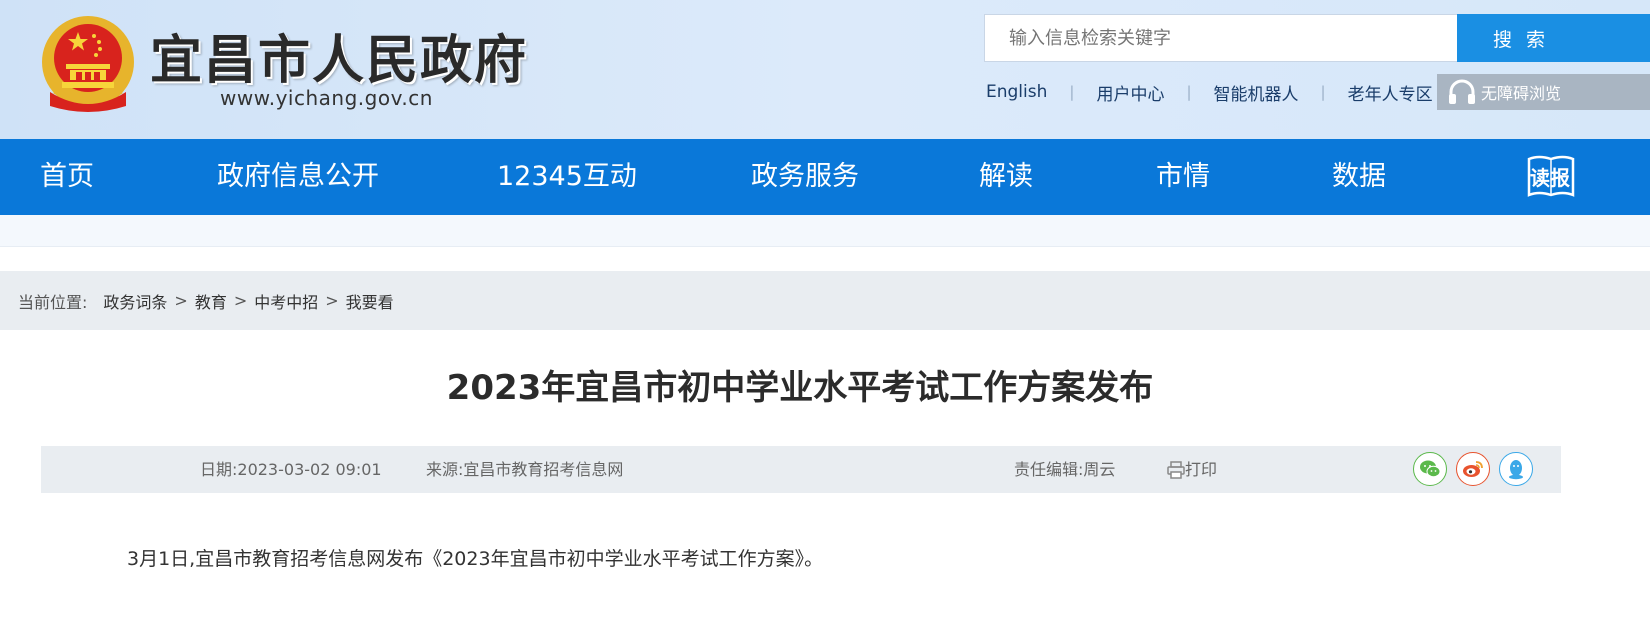 Image resolution: width=1650 pixels, height=622 pixels. I want to click on search-input, so click(1221, 38).